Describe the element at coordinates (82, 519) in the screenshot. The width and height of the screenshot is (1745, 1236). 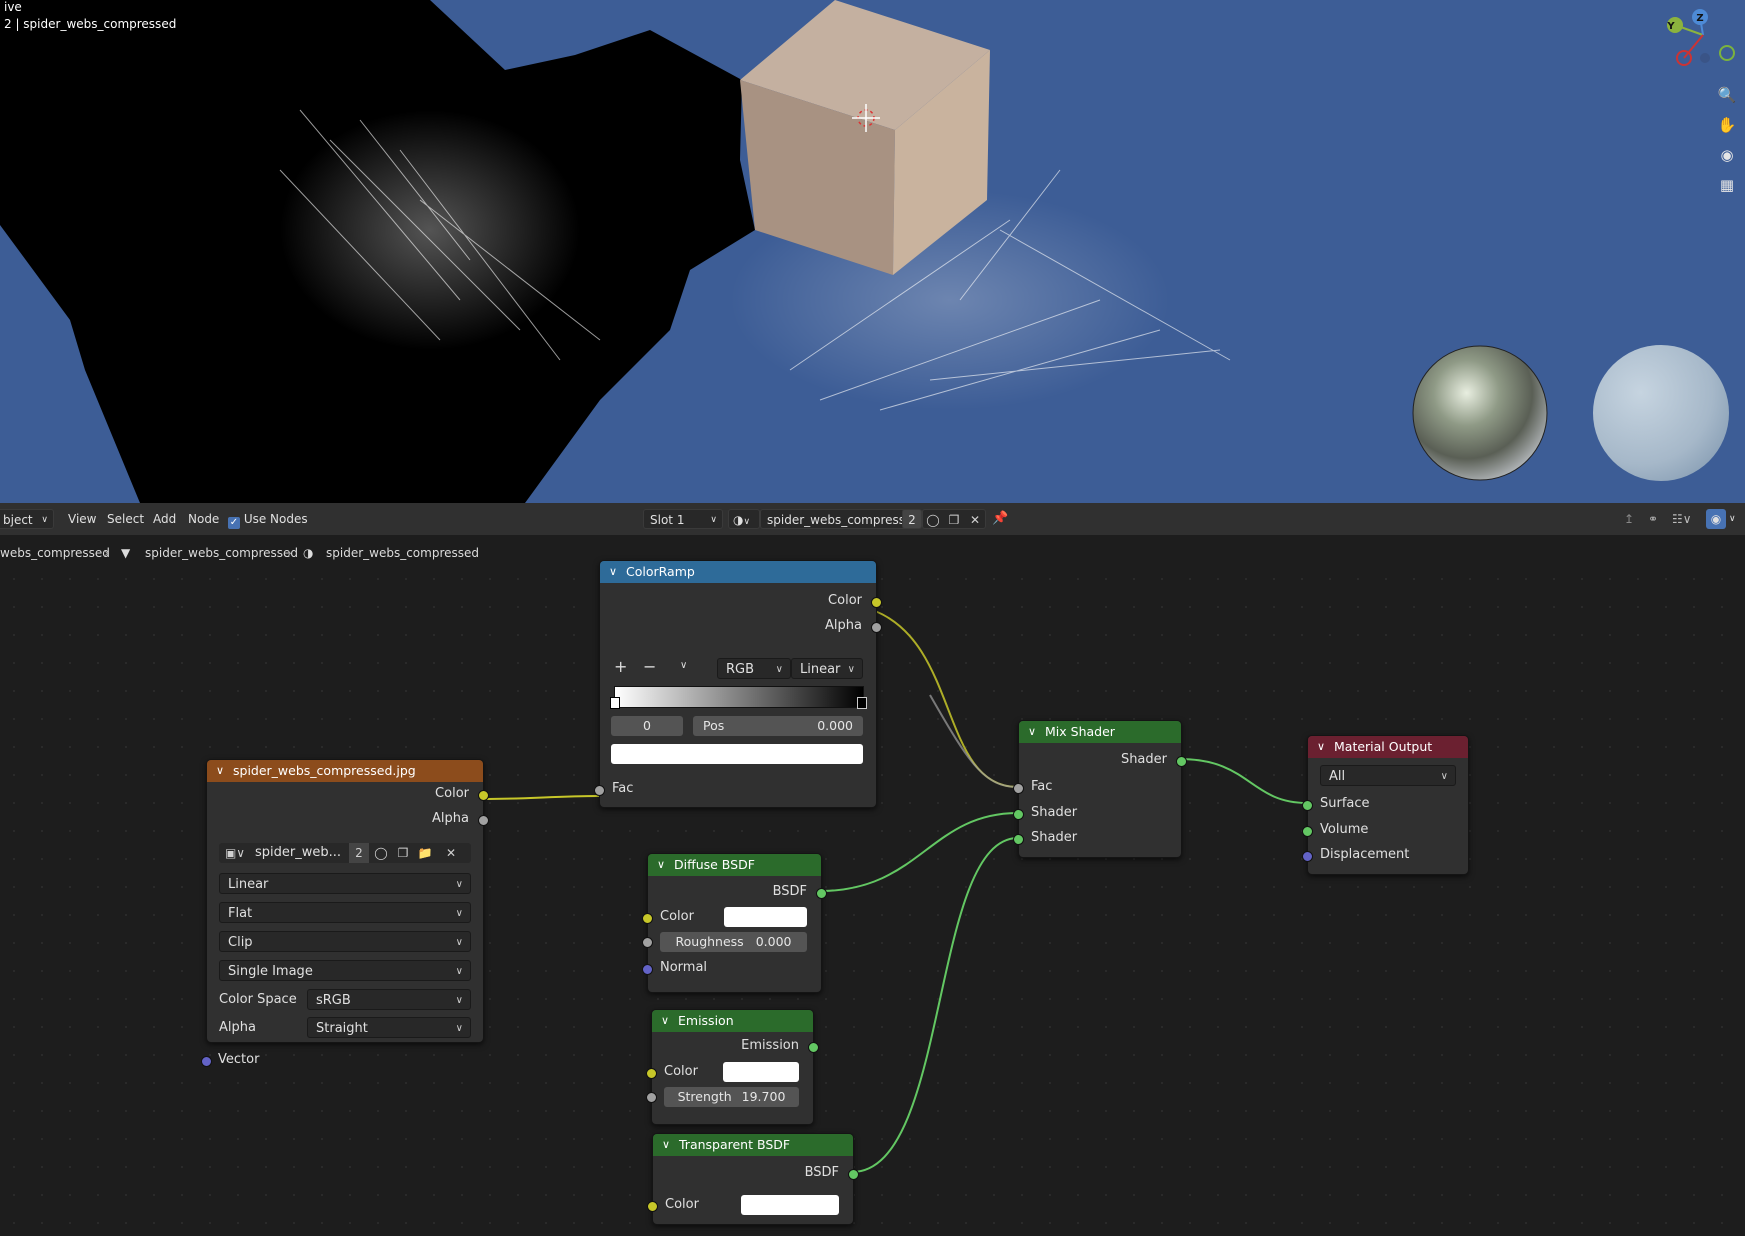
I see `menu-view: View` at that location.